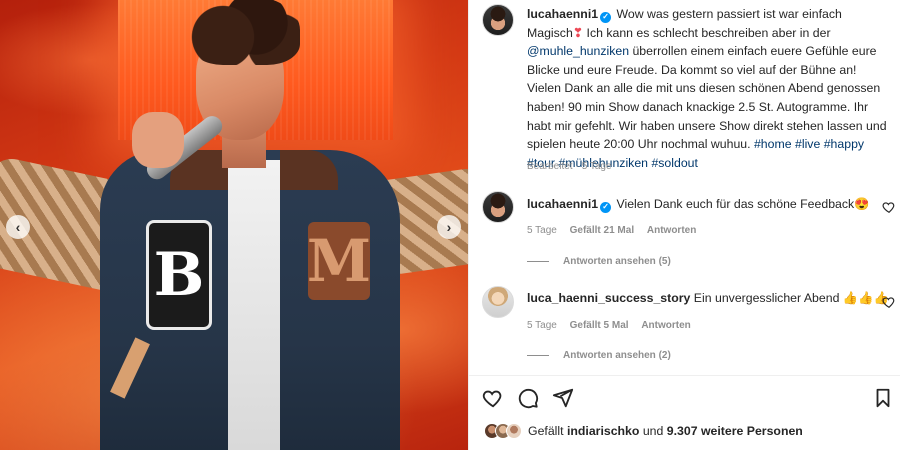 The height and width of the screenshot is (450, 900). Describe the element at coordinates (550, 166) in the screenshot. I see `edited-label: Bearbeitet` at that location.